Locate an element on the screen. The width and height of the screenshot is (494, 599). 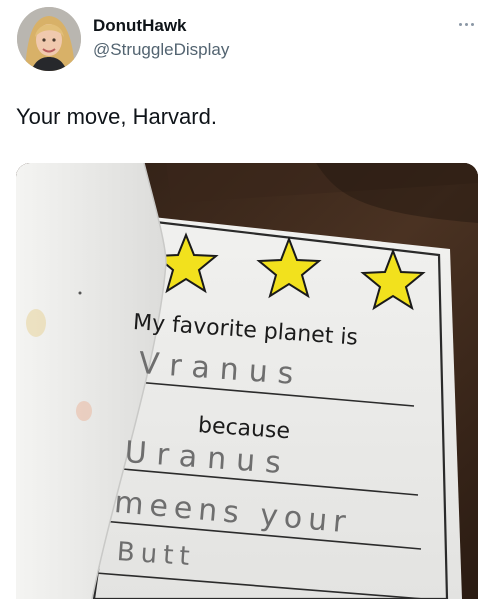
tweet-text: Your move, Harvard. is located at coordinates (116, 116).